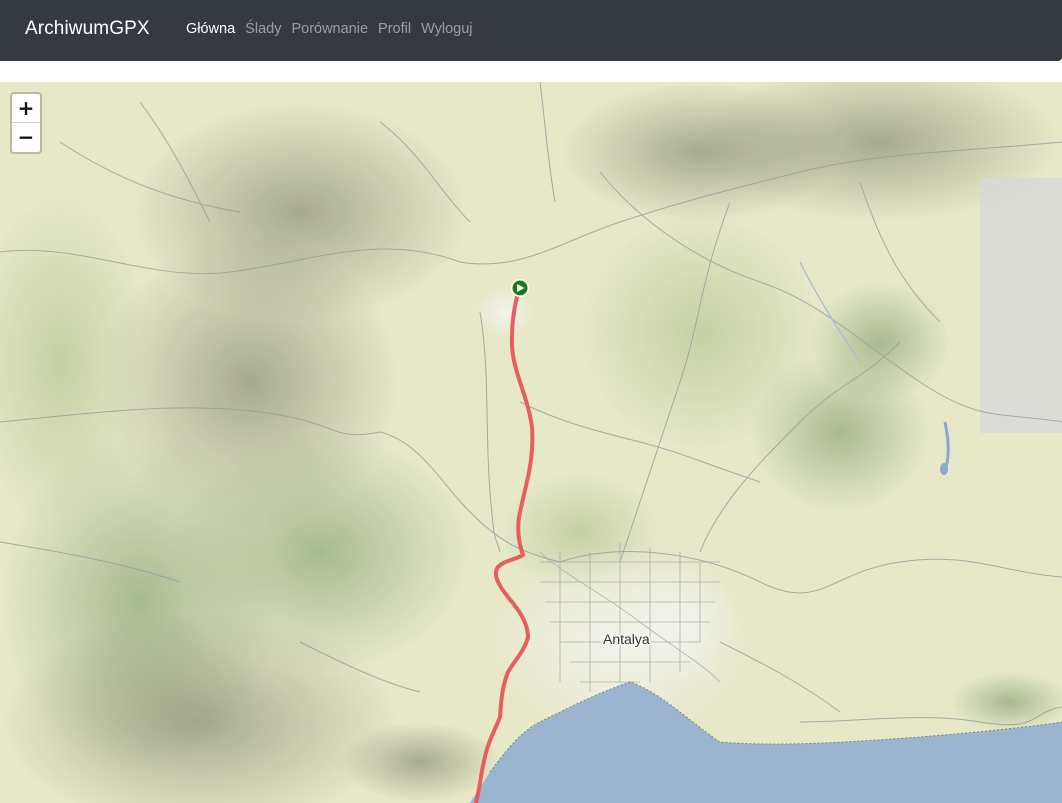 The height and width of the screenshot is (803, 1062). What do you see at coordinates (520, 288) in the screenshot?
I see `start-marker-icon` at bounding box center [520, 288].